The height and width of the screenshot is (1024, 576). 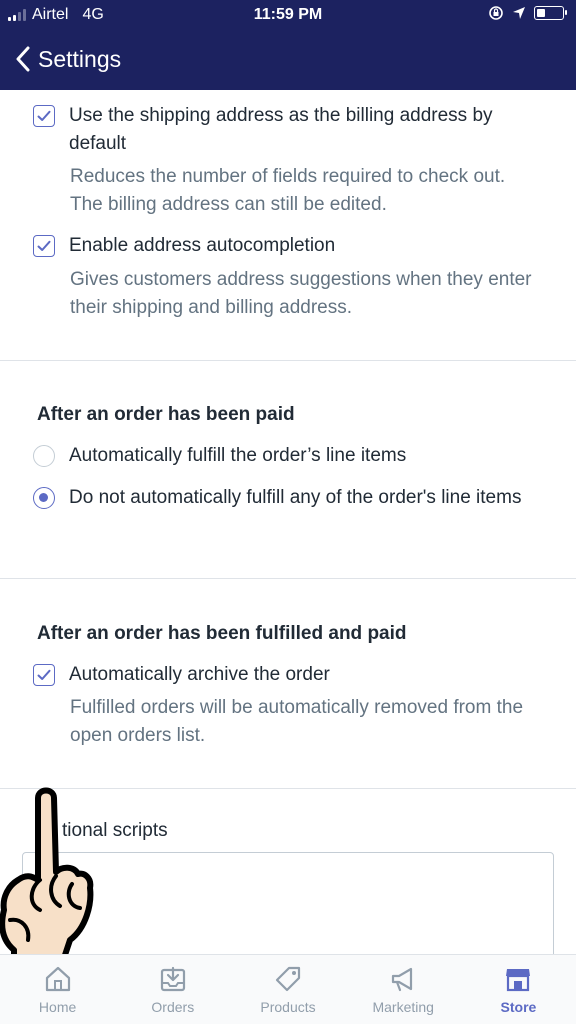 I want to click on archive-order-checkbox, so click(x=44, y=675).